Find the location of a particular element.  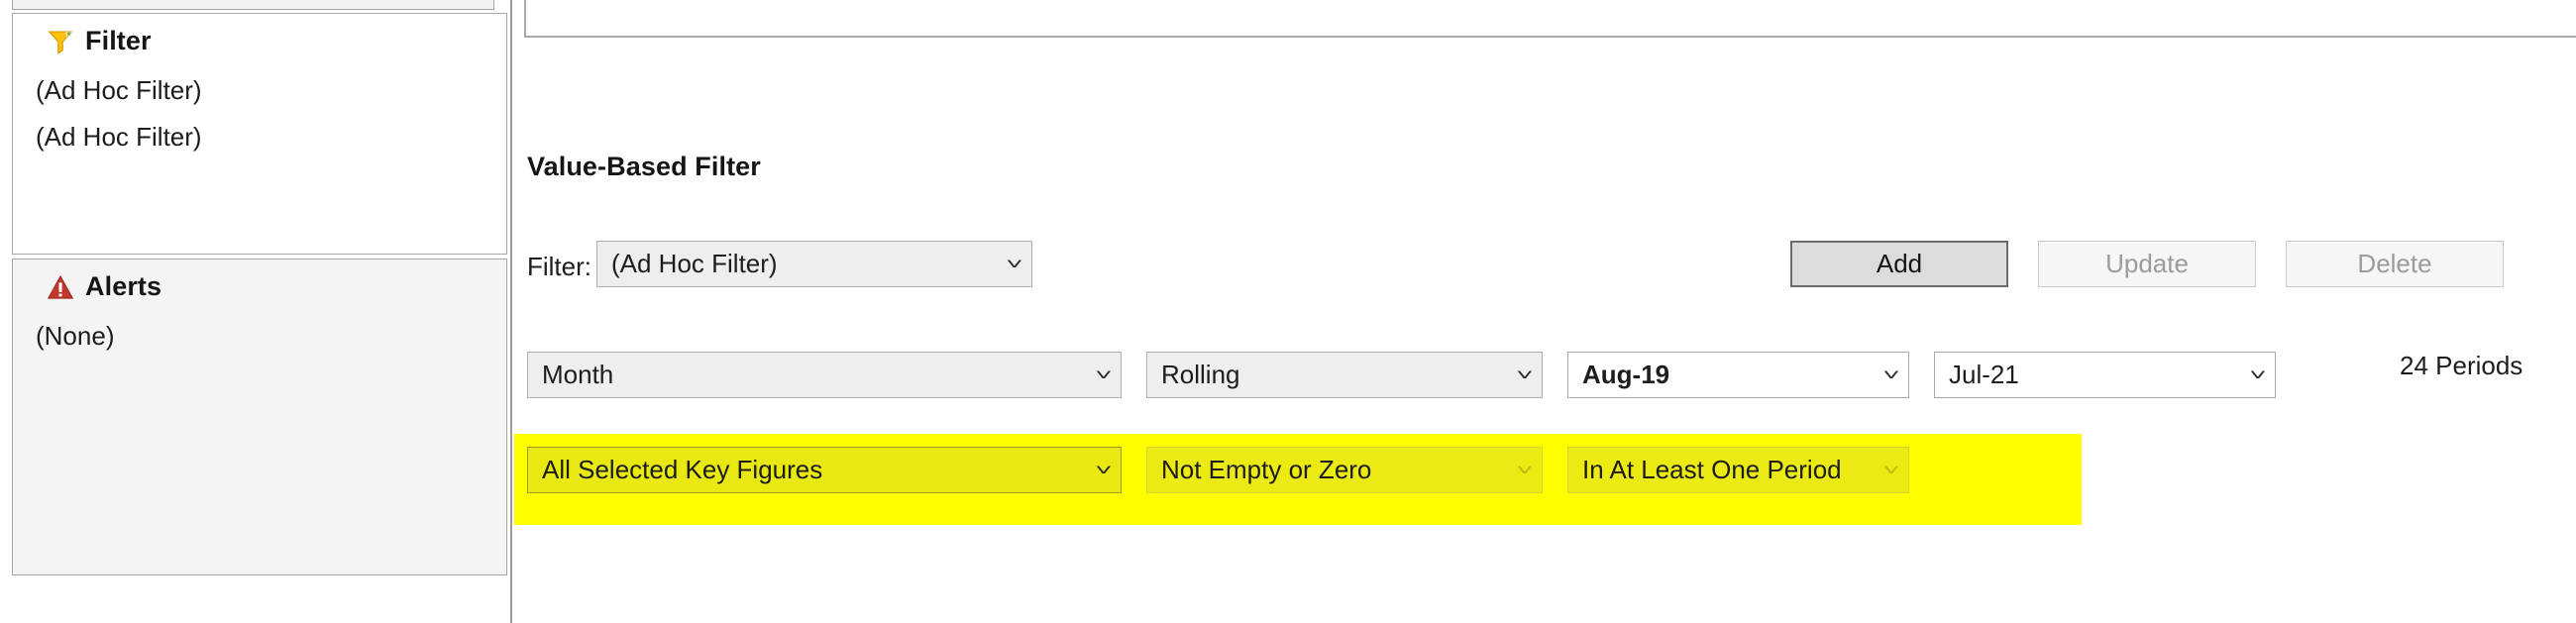

filter-field-label: Filter: is located at coordinates (559, 266).